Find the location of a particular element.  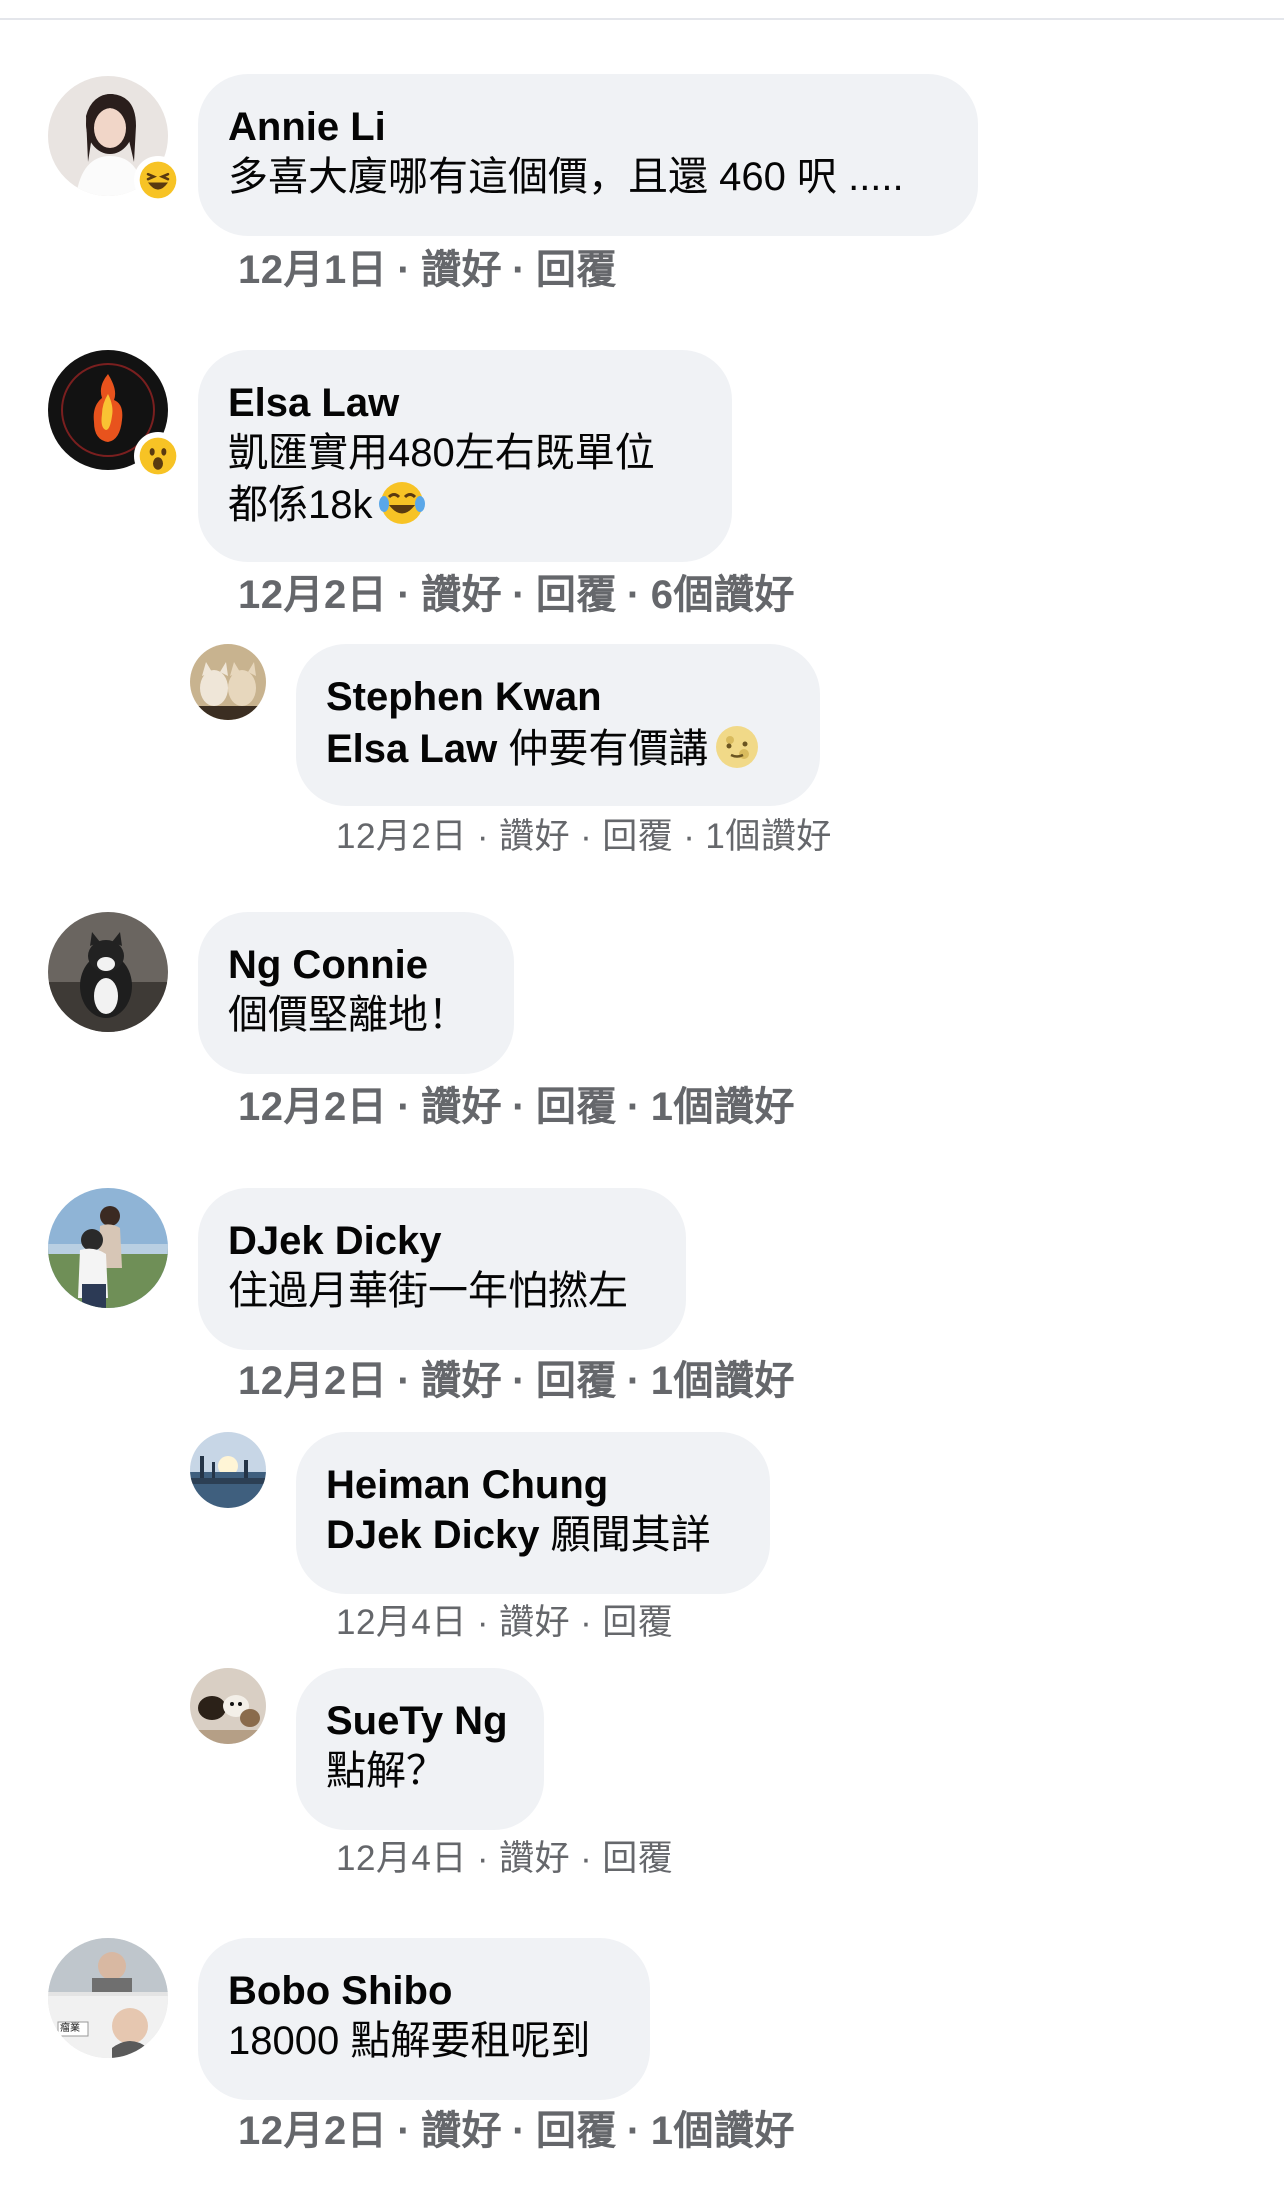

comment-author: Stephen Kwan is located at coordinates (558, 697).